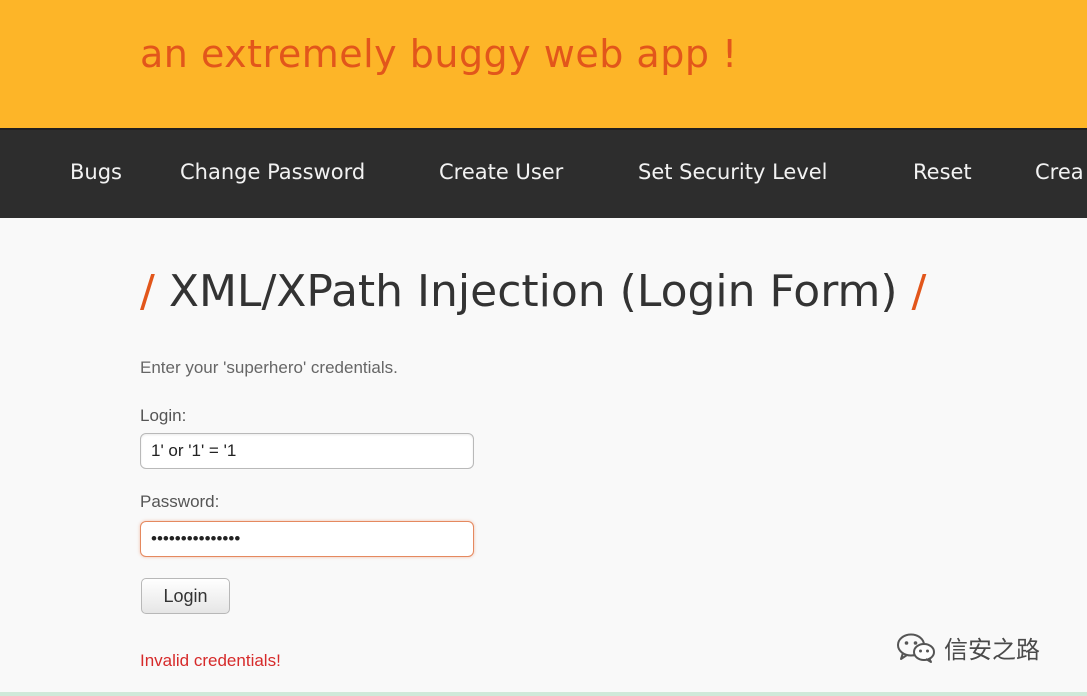 The width and height of the screenshot is (1087, 696). What do you see at coordinates (272, 172) in the screenshot?
I see `nav-item-change-password: Change Password` at bounding box center [272, 172].